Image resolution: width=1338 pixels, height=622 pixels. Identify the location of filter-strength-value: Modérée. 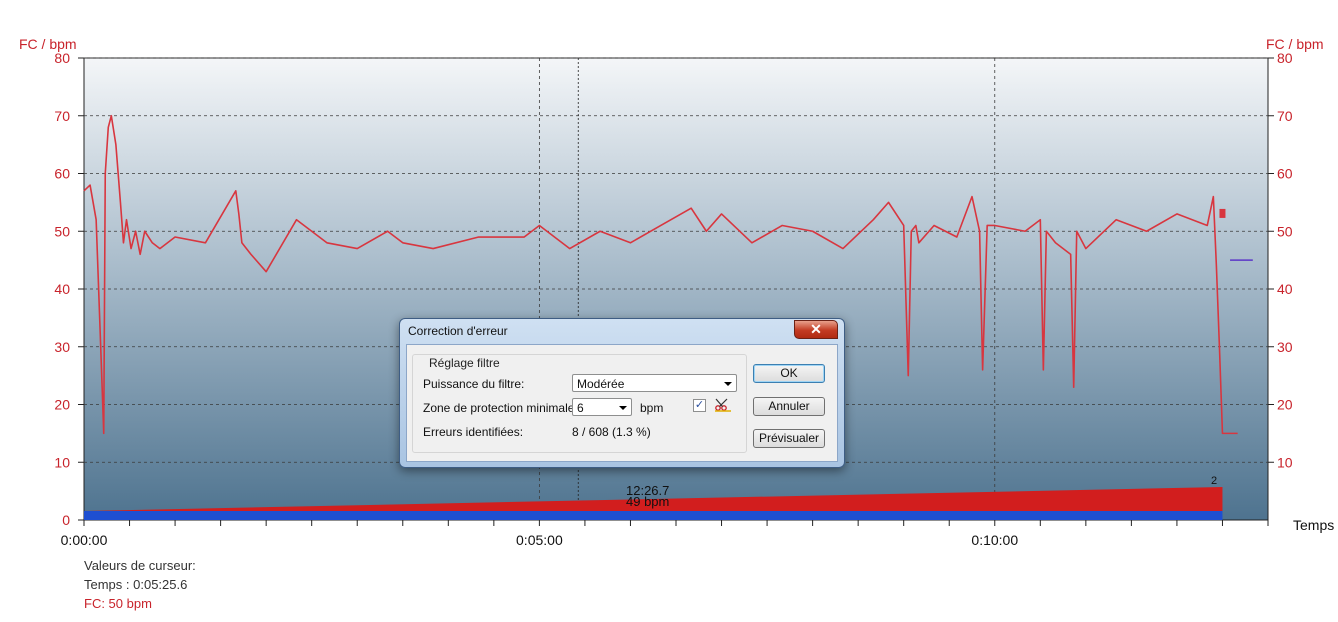
(601, 384).